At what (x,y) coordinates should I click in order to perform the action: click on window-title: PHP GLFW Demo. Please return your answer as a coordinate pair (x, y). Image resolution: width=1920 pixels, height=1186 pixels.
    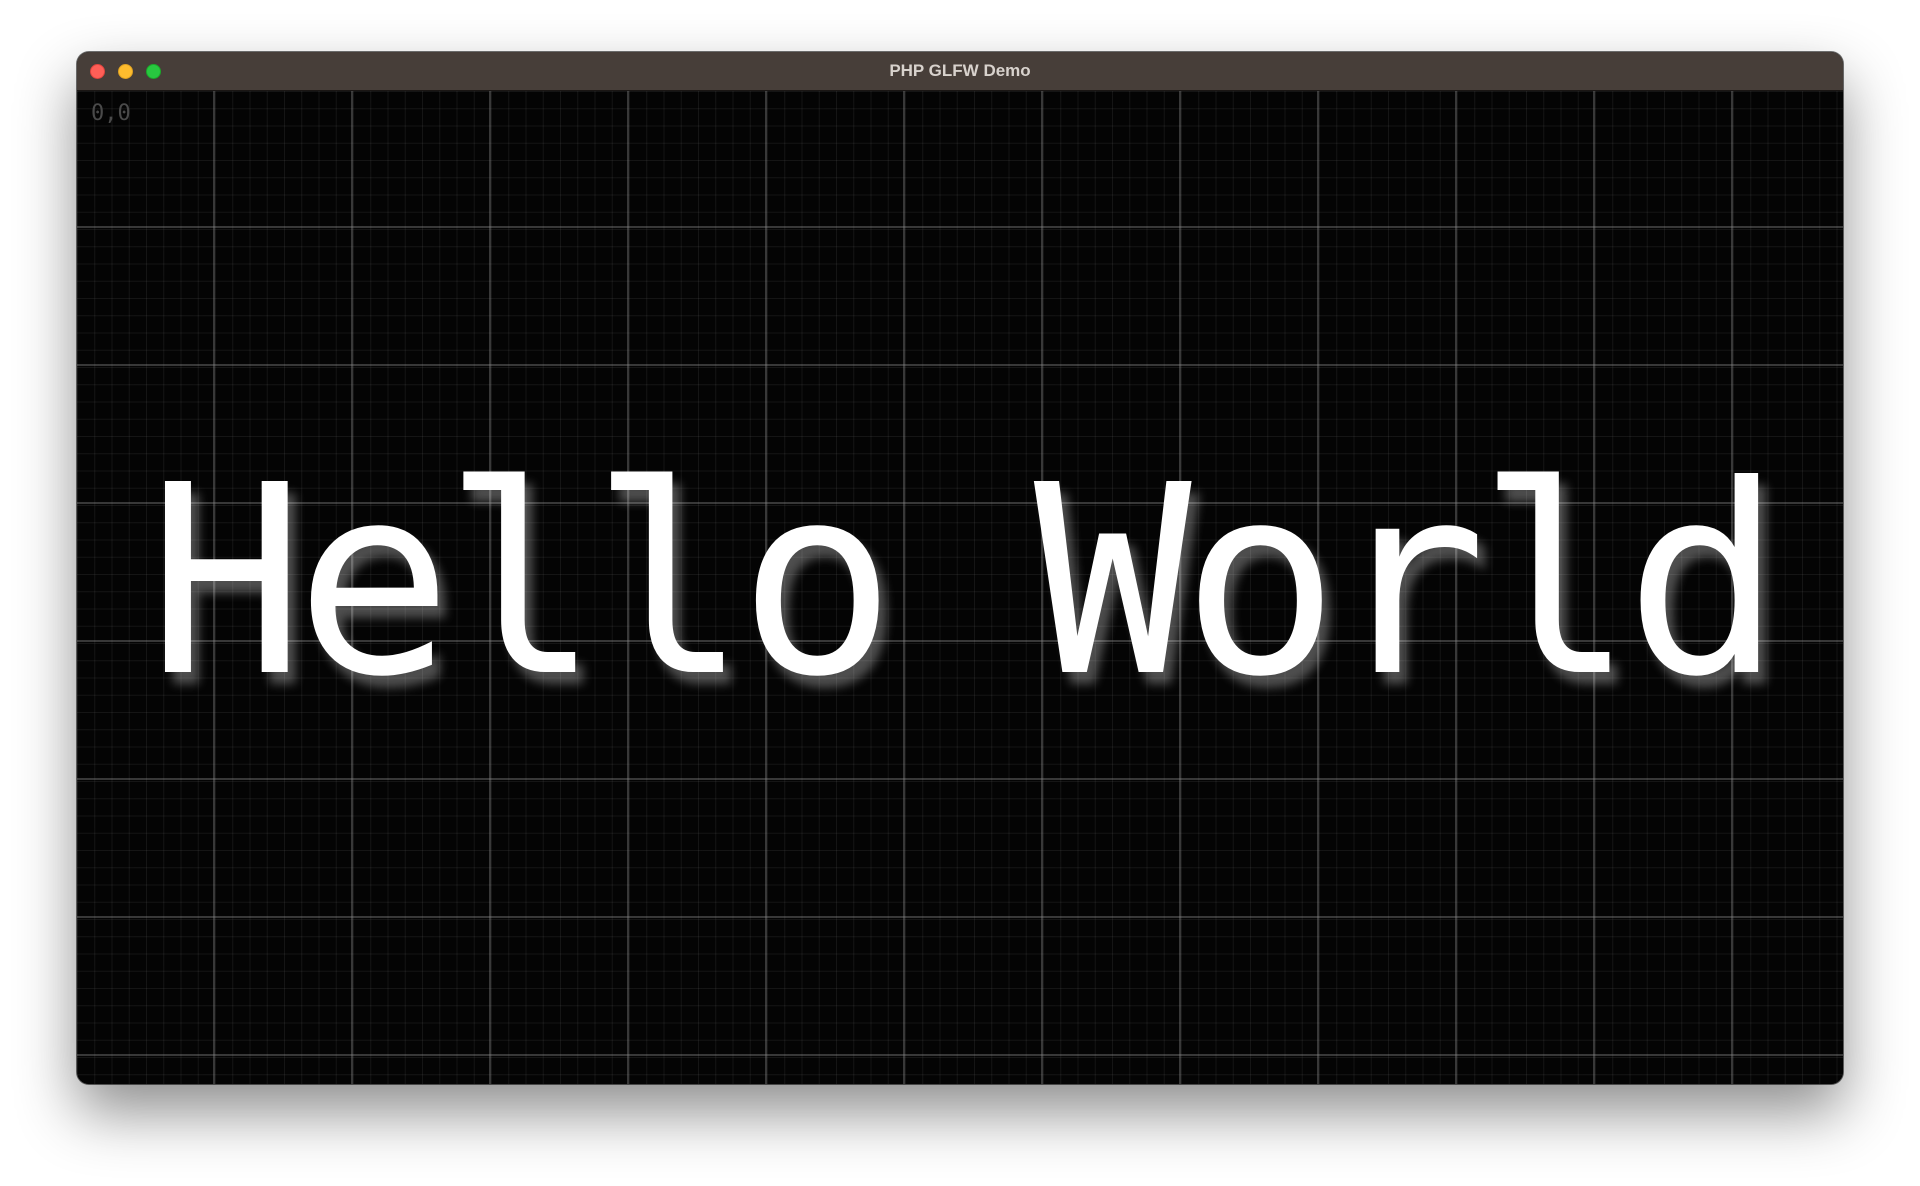
    Looking at the image, I should click on (960, 70).